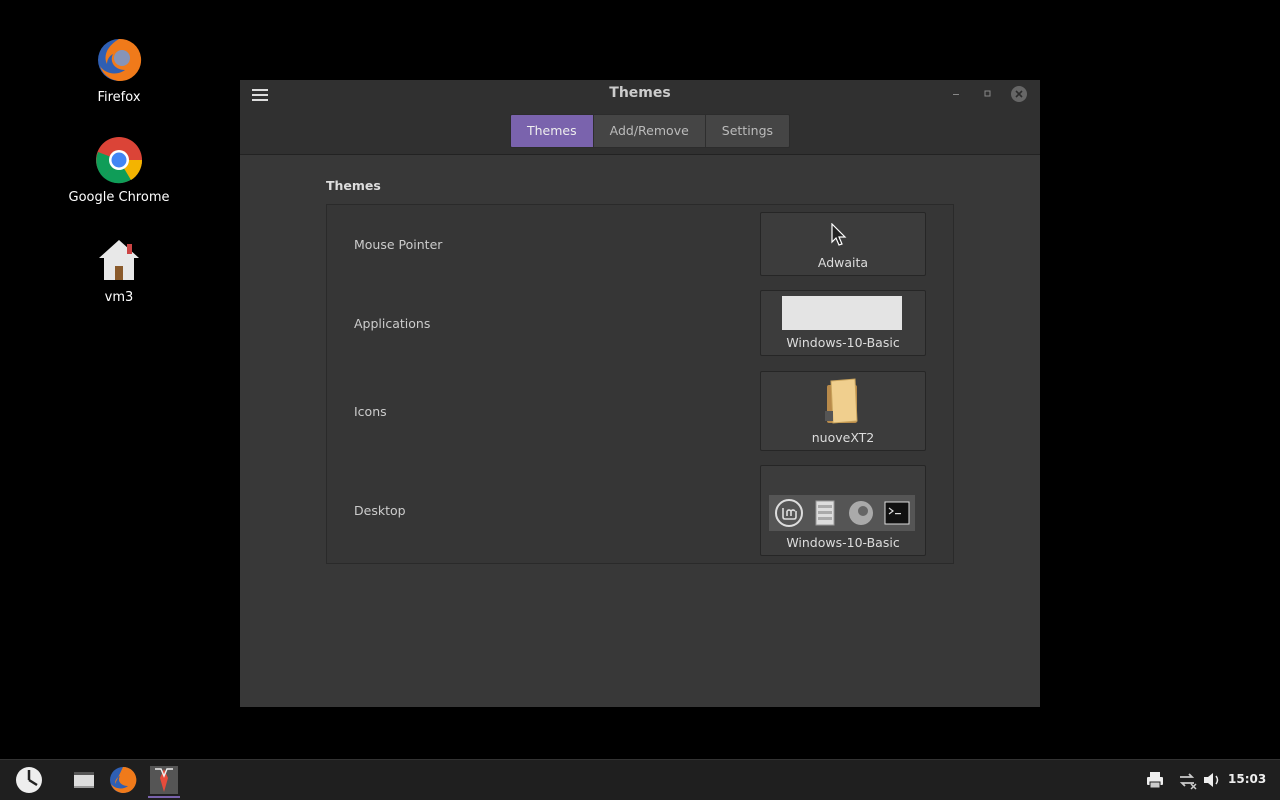 This screenshot has height=800, width=1280. What do you see at coordinates (1212, 780) in the screenshot?
I see `volume-icon` at bounding box center [1212, 780].